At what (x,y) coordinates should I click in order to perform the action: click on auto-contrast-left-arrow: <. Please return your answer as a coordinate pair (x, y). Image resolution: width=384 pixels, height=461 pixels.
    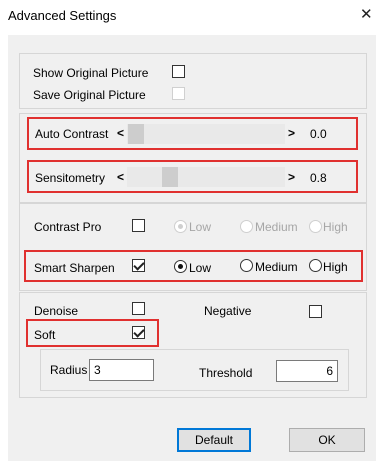
    Looking at the image, I should click on (120, 133).